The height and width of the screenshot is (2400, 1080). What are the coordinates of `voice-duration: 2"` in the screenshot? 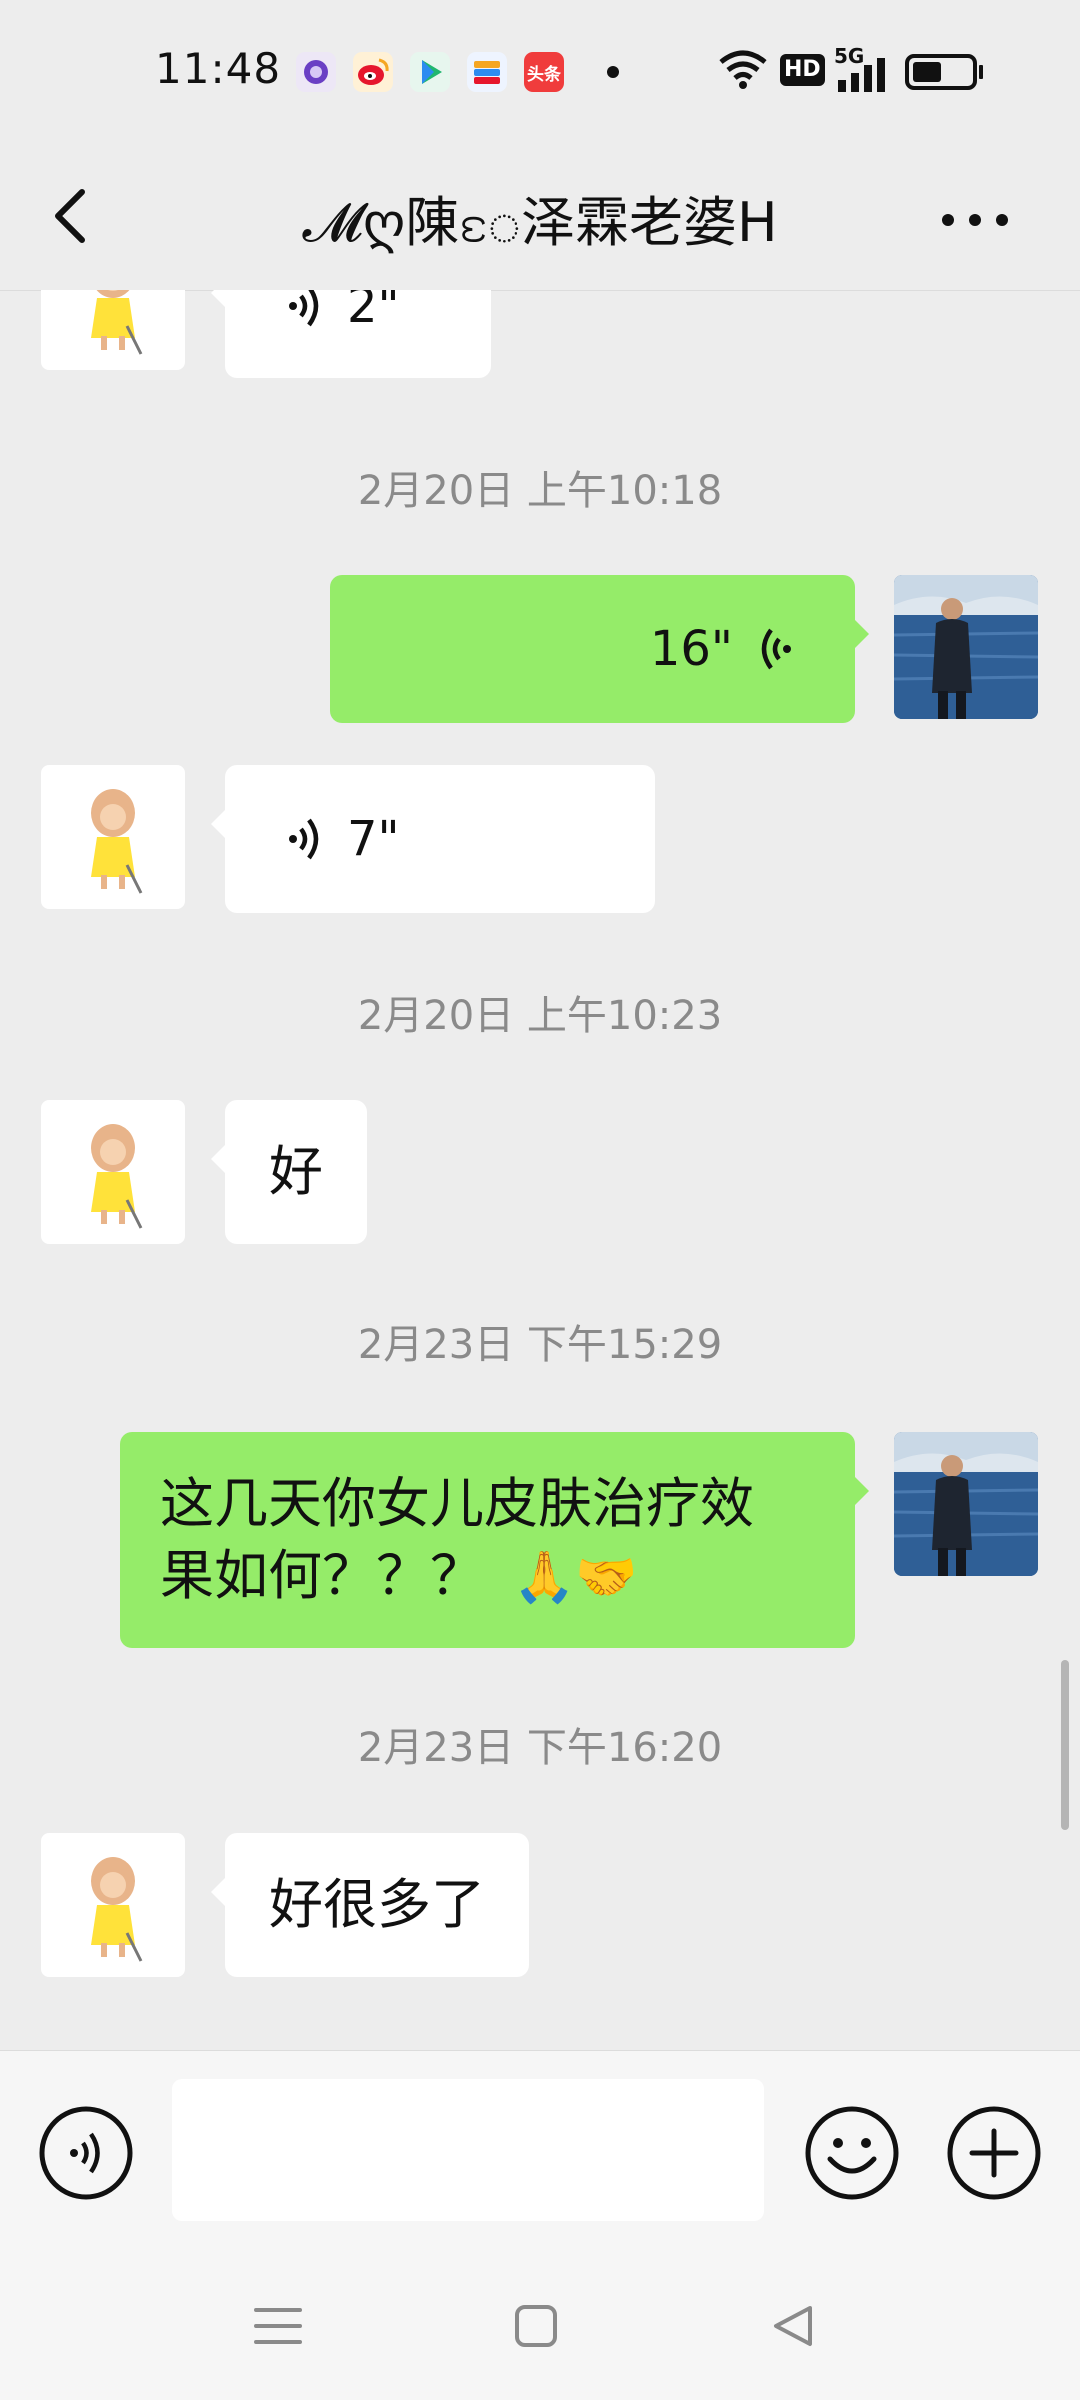 It's located at (373, 312).